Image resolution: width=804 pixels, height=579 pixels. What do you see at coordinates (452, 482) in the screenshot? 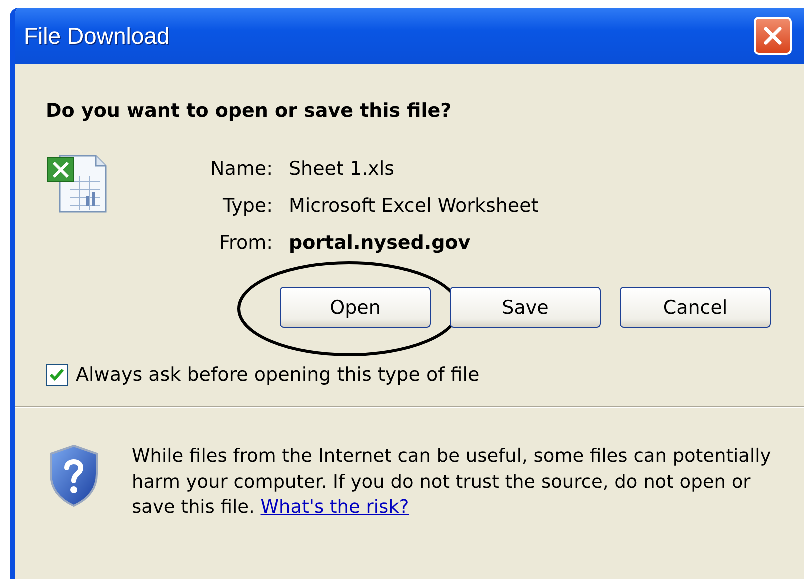
I see `warning-text: While files from the Internet can be useful, some files can potentially harm your computer. If you do not trust the source, do not open or save this file. What's the risk?` at bounding box center [452, 482].